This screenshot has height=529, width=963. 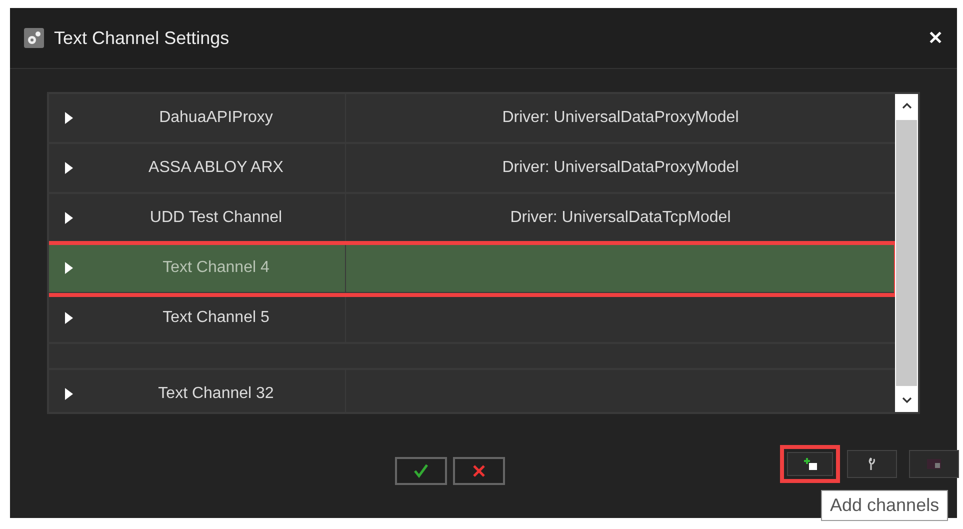 What do you see at coordinates (34, 38) in the screenshot?
I see `gears-icon` at bounding box center [34, 38].